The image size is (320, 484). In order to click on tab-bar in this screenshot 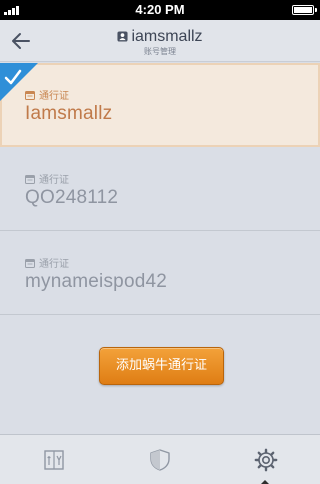, I will do `click(160, 459)`.